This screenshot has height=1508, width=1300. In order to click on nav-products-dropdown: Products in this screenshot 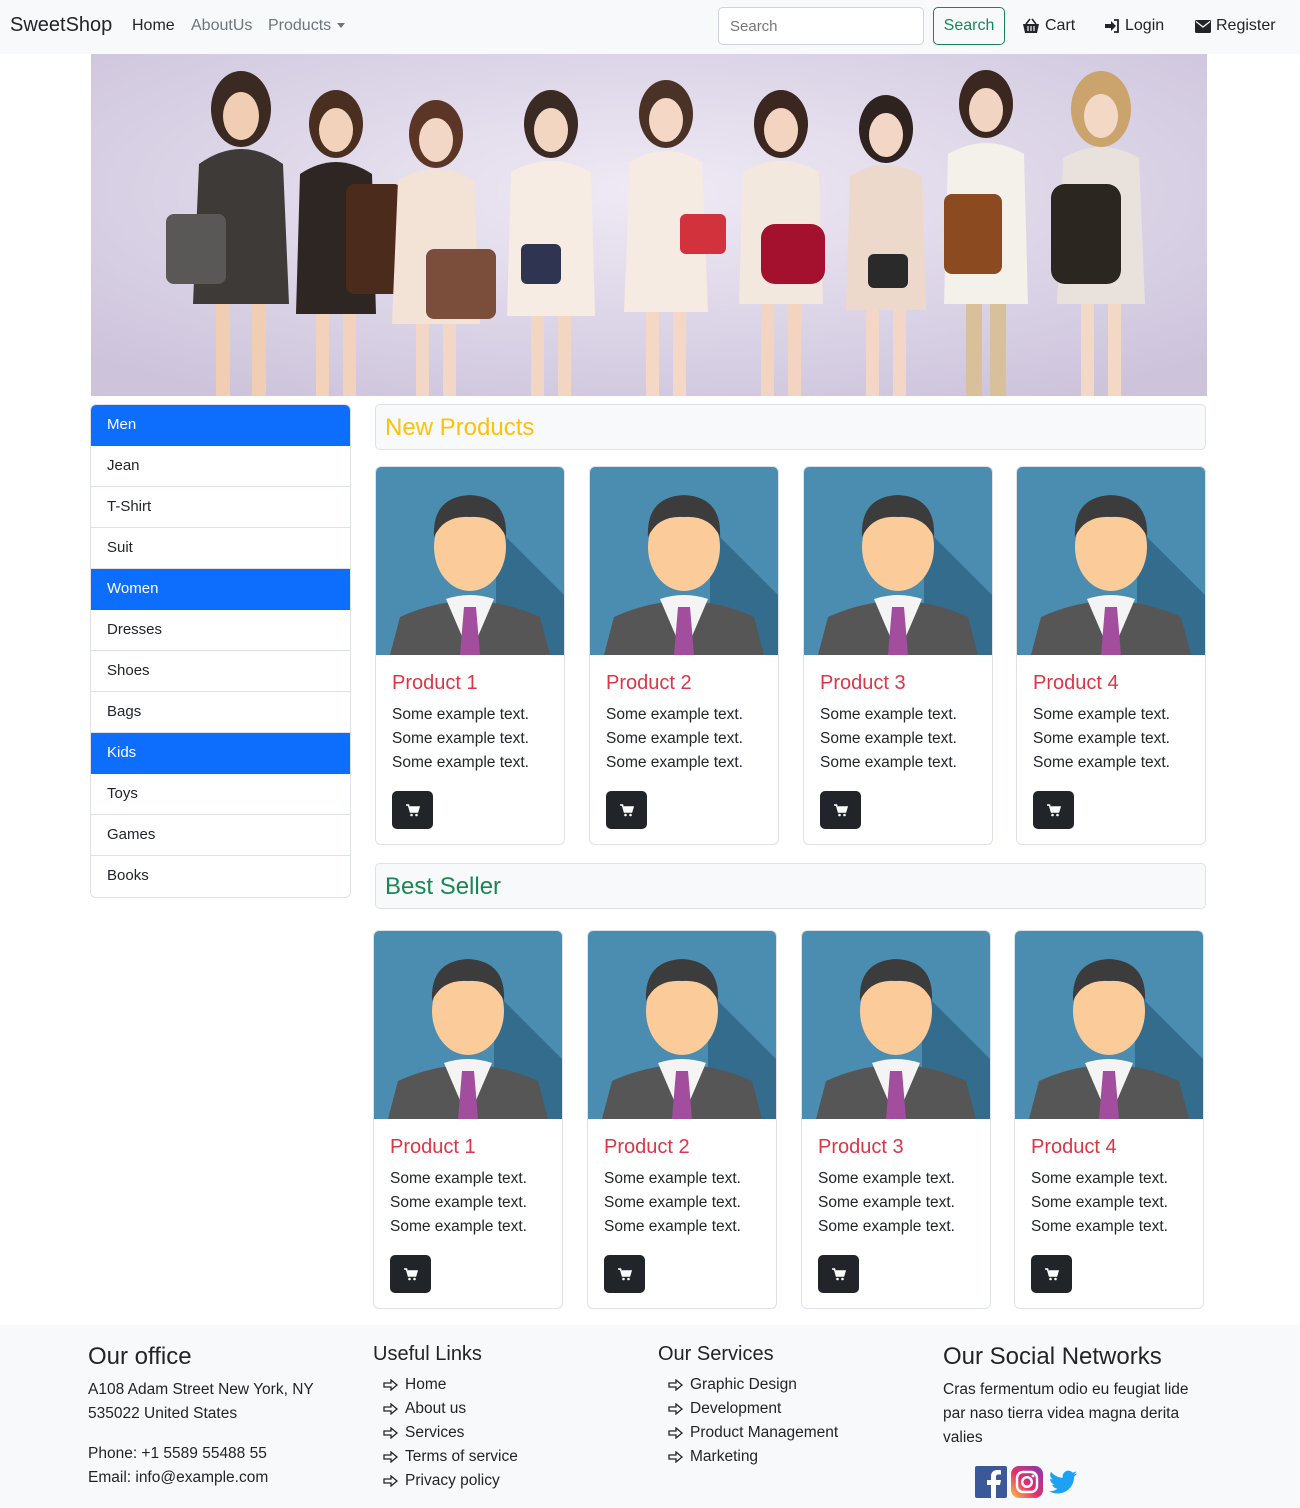, I will do `click(307, 26)`.